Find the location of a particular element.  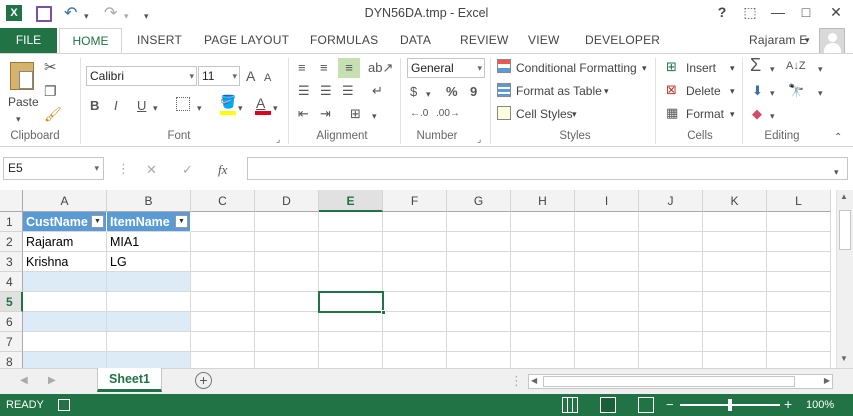

borders-dropdown-icon: ▾ is located at coordinates (199, 108).